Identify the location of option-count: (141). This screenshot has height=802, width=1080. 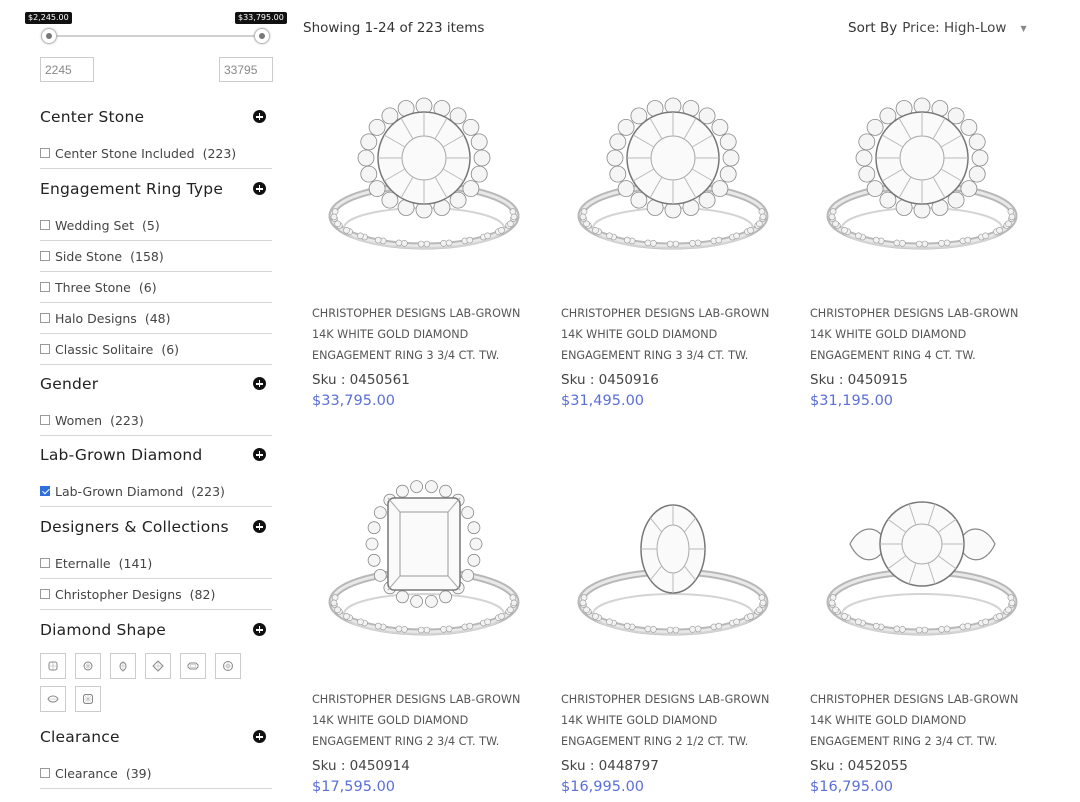
(135, 563).